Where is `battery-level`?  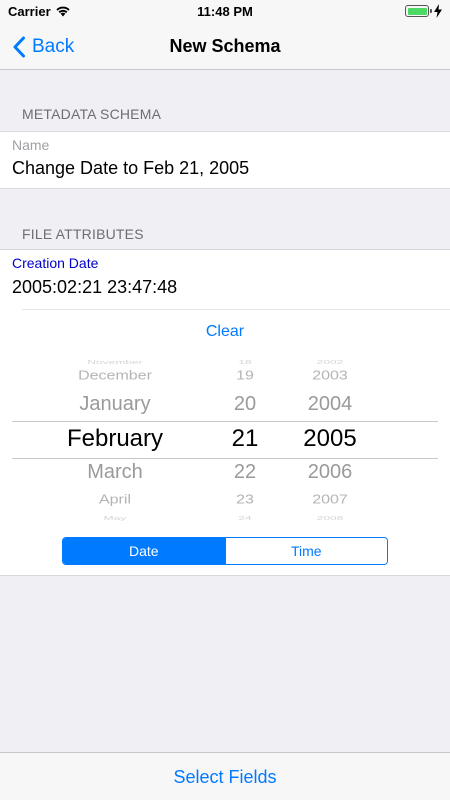 battery-level is located at coordinates (417, 11).